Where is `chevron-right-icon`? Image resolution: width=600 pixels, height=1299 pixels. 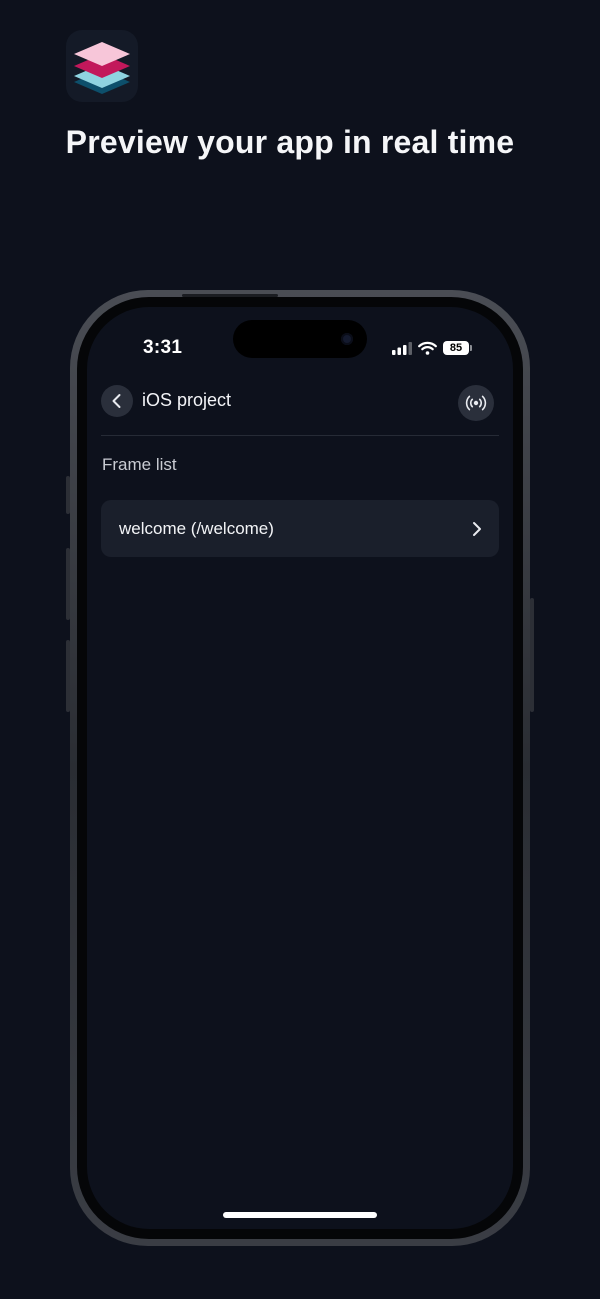 chevron-right-icon is located at coordinates (477, 528).